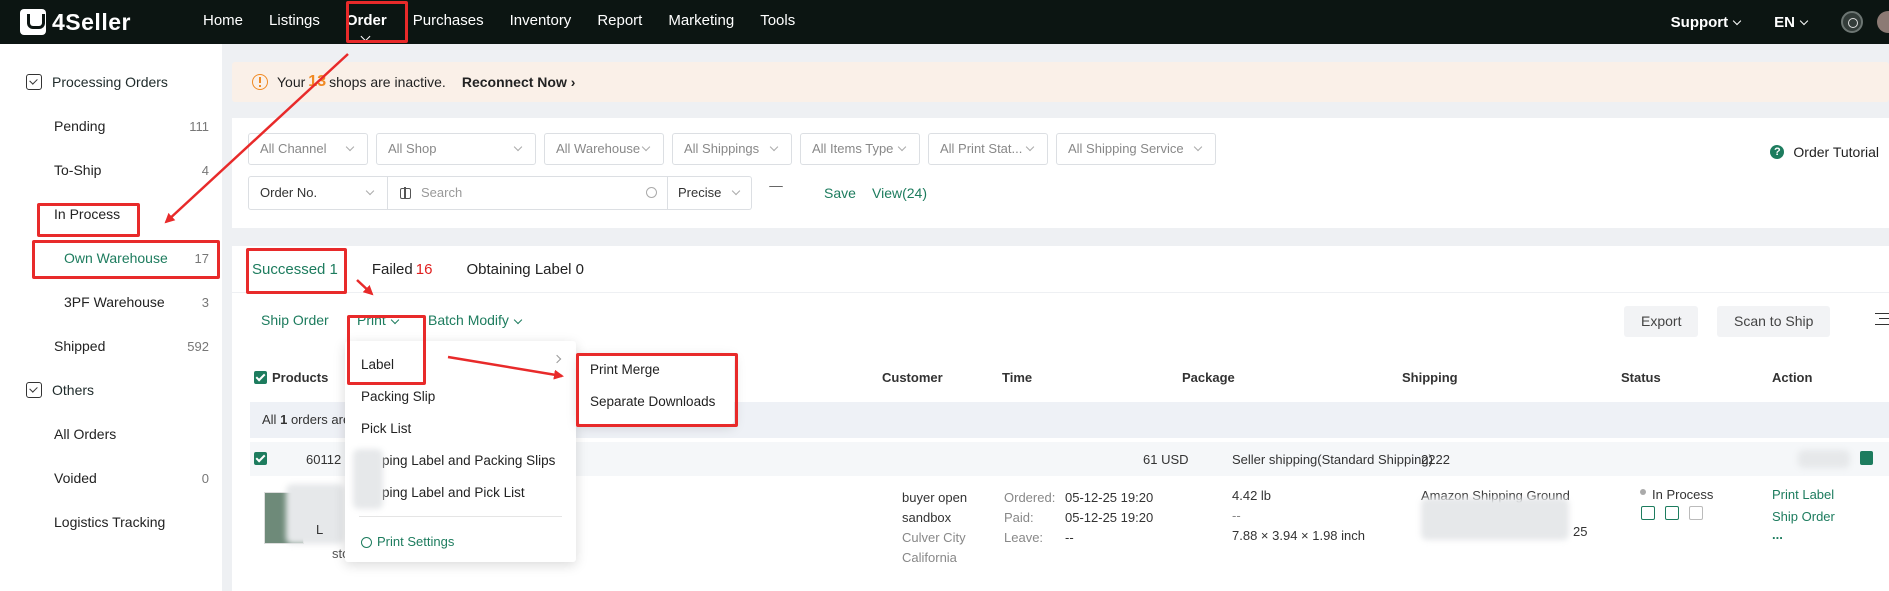 This screenshot has width=1889, height=591. I want to click on ship-order-button: Ship Order, so click(295, 320).